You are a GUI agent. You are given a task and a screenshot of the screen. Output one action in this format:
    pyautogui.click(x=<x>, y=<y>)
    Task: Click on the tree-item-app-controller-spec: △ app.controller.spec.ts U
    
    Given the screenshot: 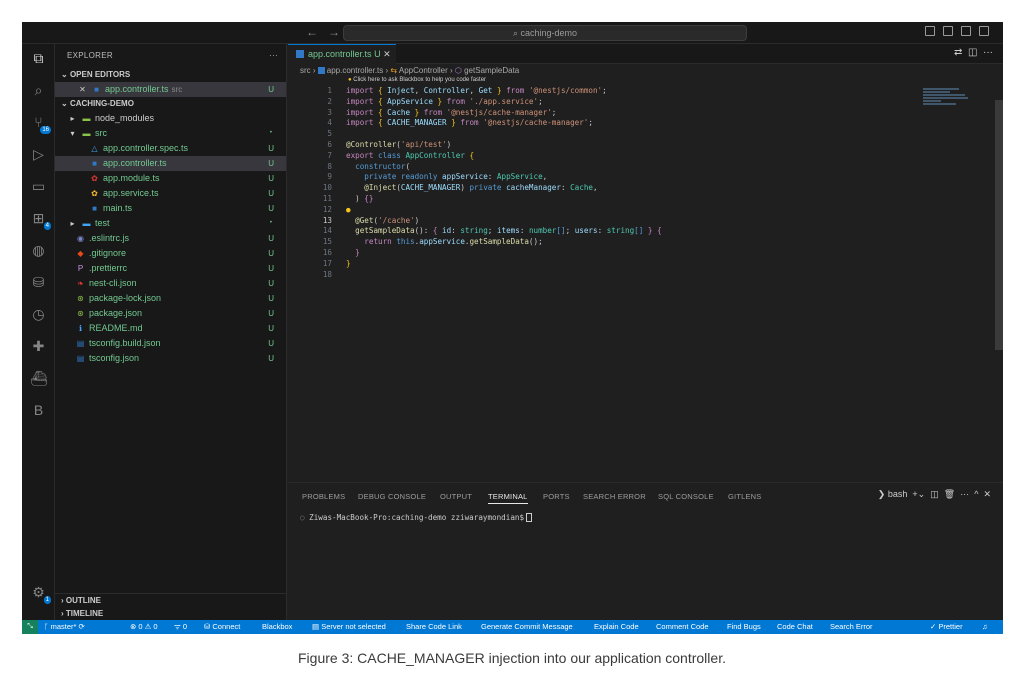 What is the action you would take?
    pyautogui.click(x=170, y=148)
    